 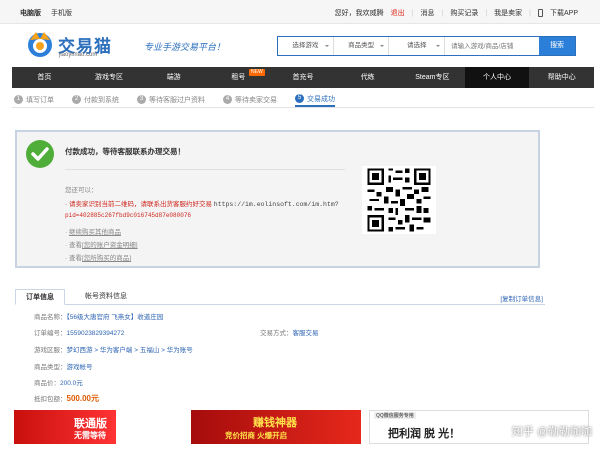 What do you see at coordinates (109, 77) in the screenshot?
I see `nav-game-zone: 游戏专区` at bounding box center [109, 77].